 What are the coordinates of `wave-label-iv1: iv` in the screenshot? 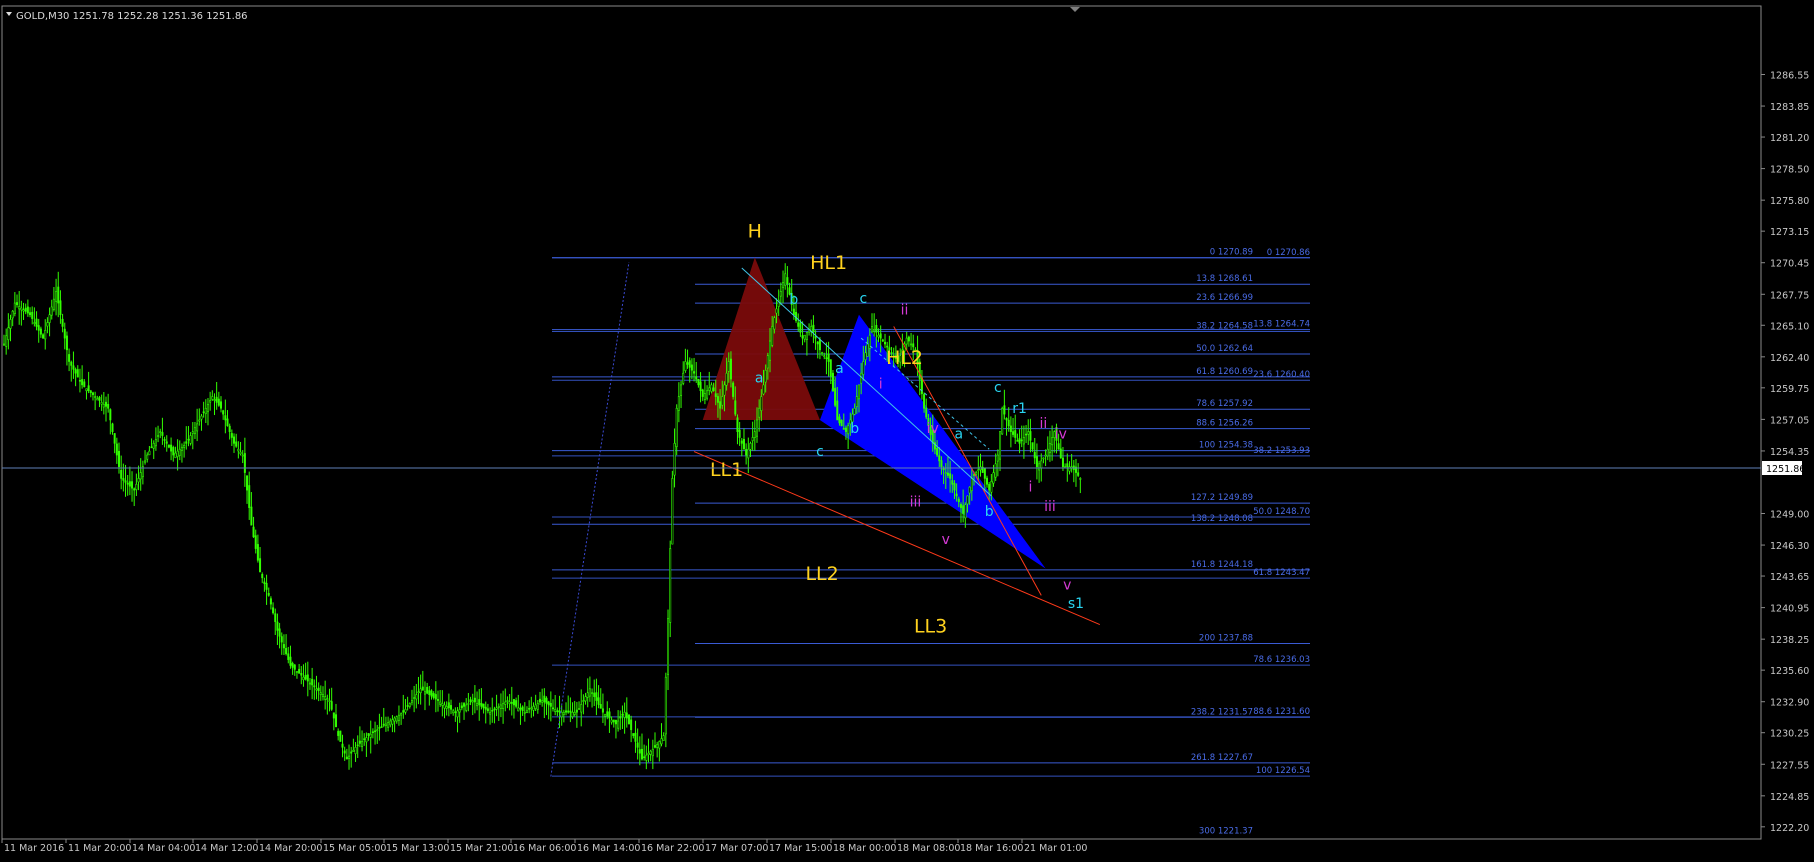 It's located at (933, 429).